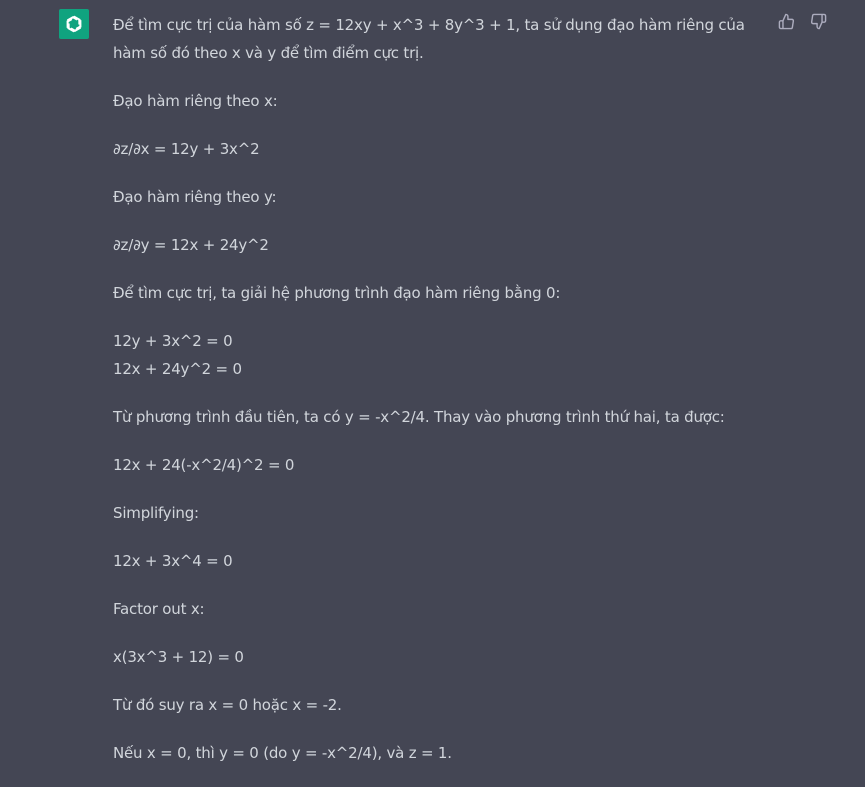  I want to click on equation-line: 12y + 3x^2 = 0, so click(173, 341).